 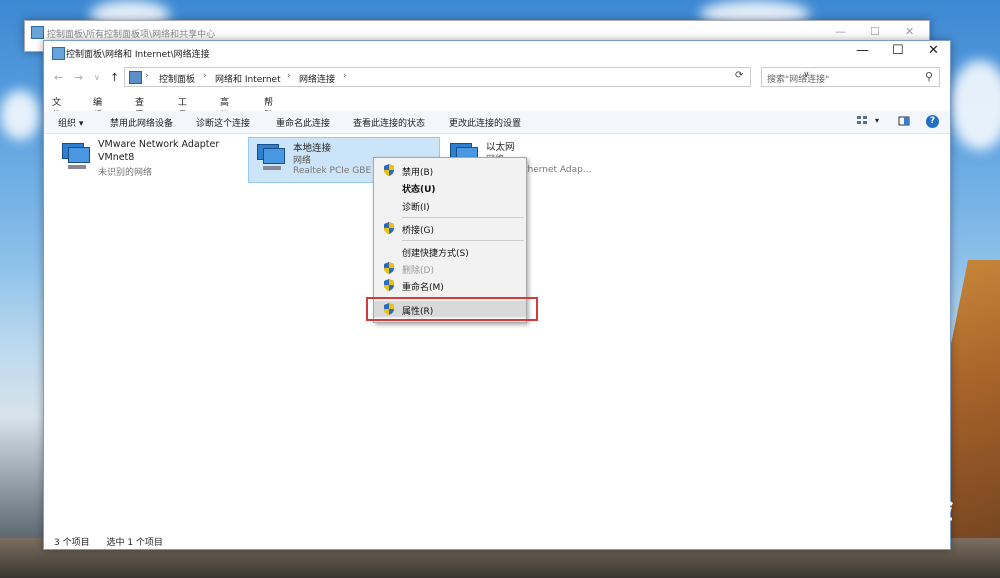 I want to click on connection-status: 网络, so click(x=302, y=161).